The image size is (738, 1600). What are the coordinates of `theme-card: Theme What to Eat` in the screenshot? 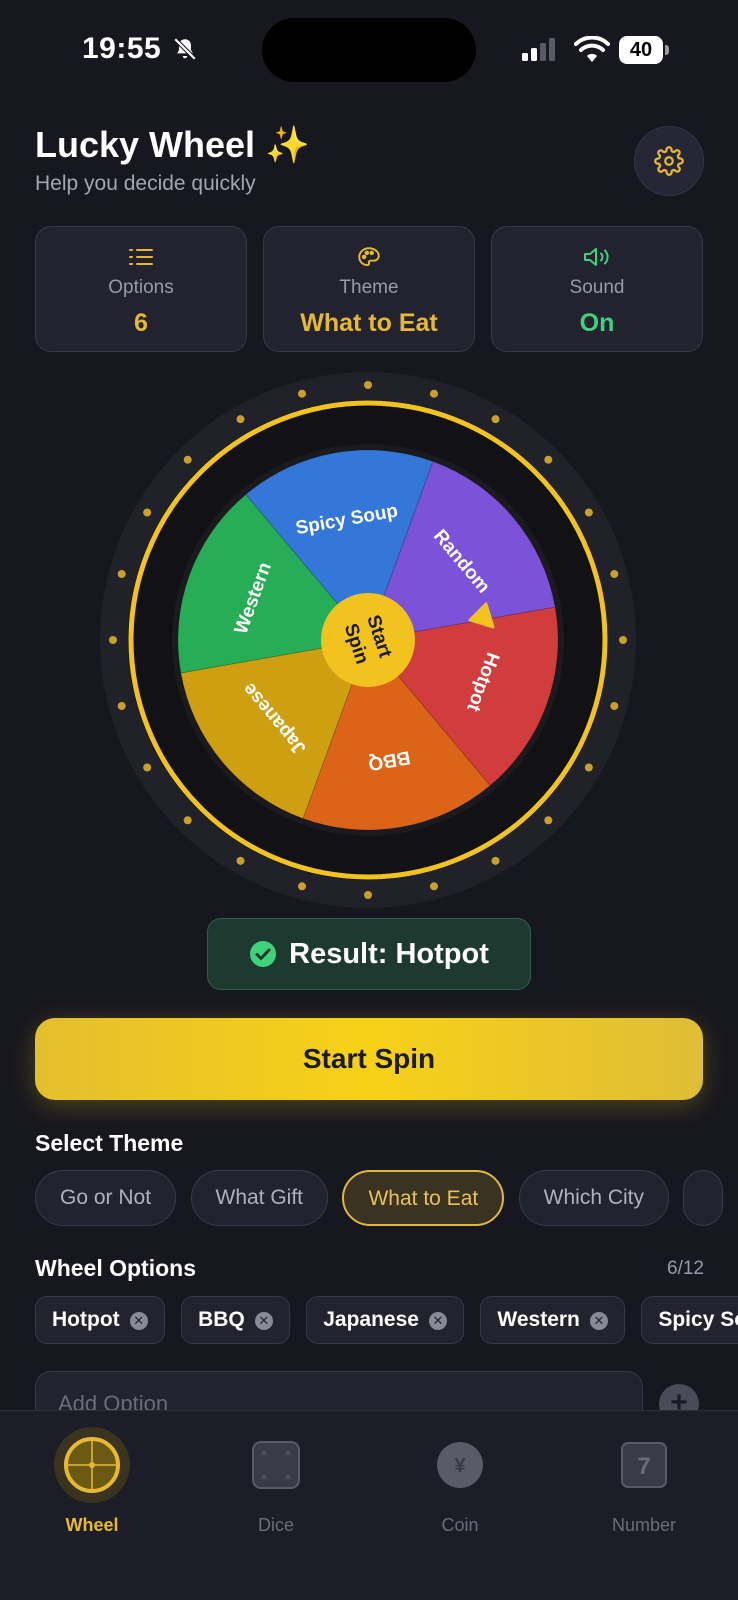 It's located at (369, 289).